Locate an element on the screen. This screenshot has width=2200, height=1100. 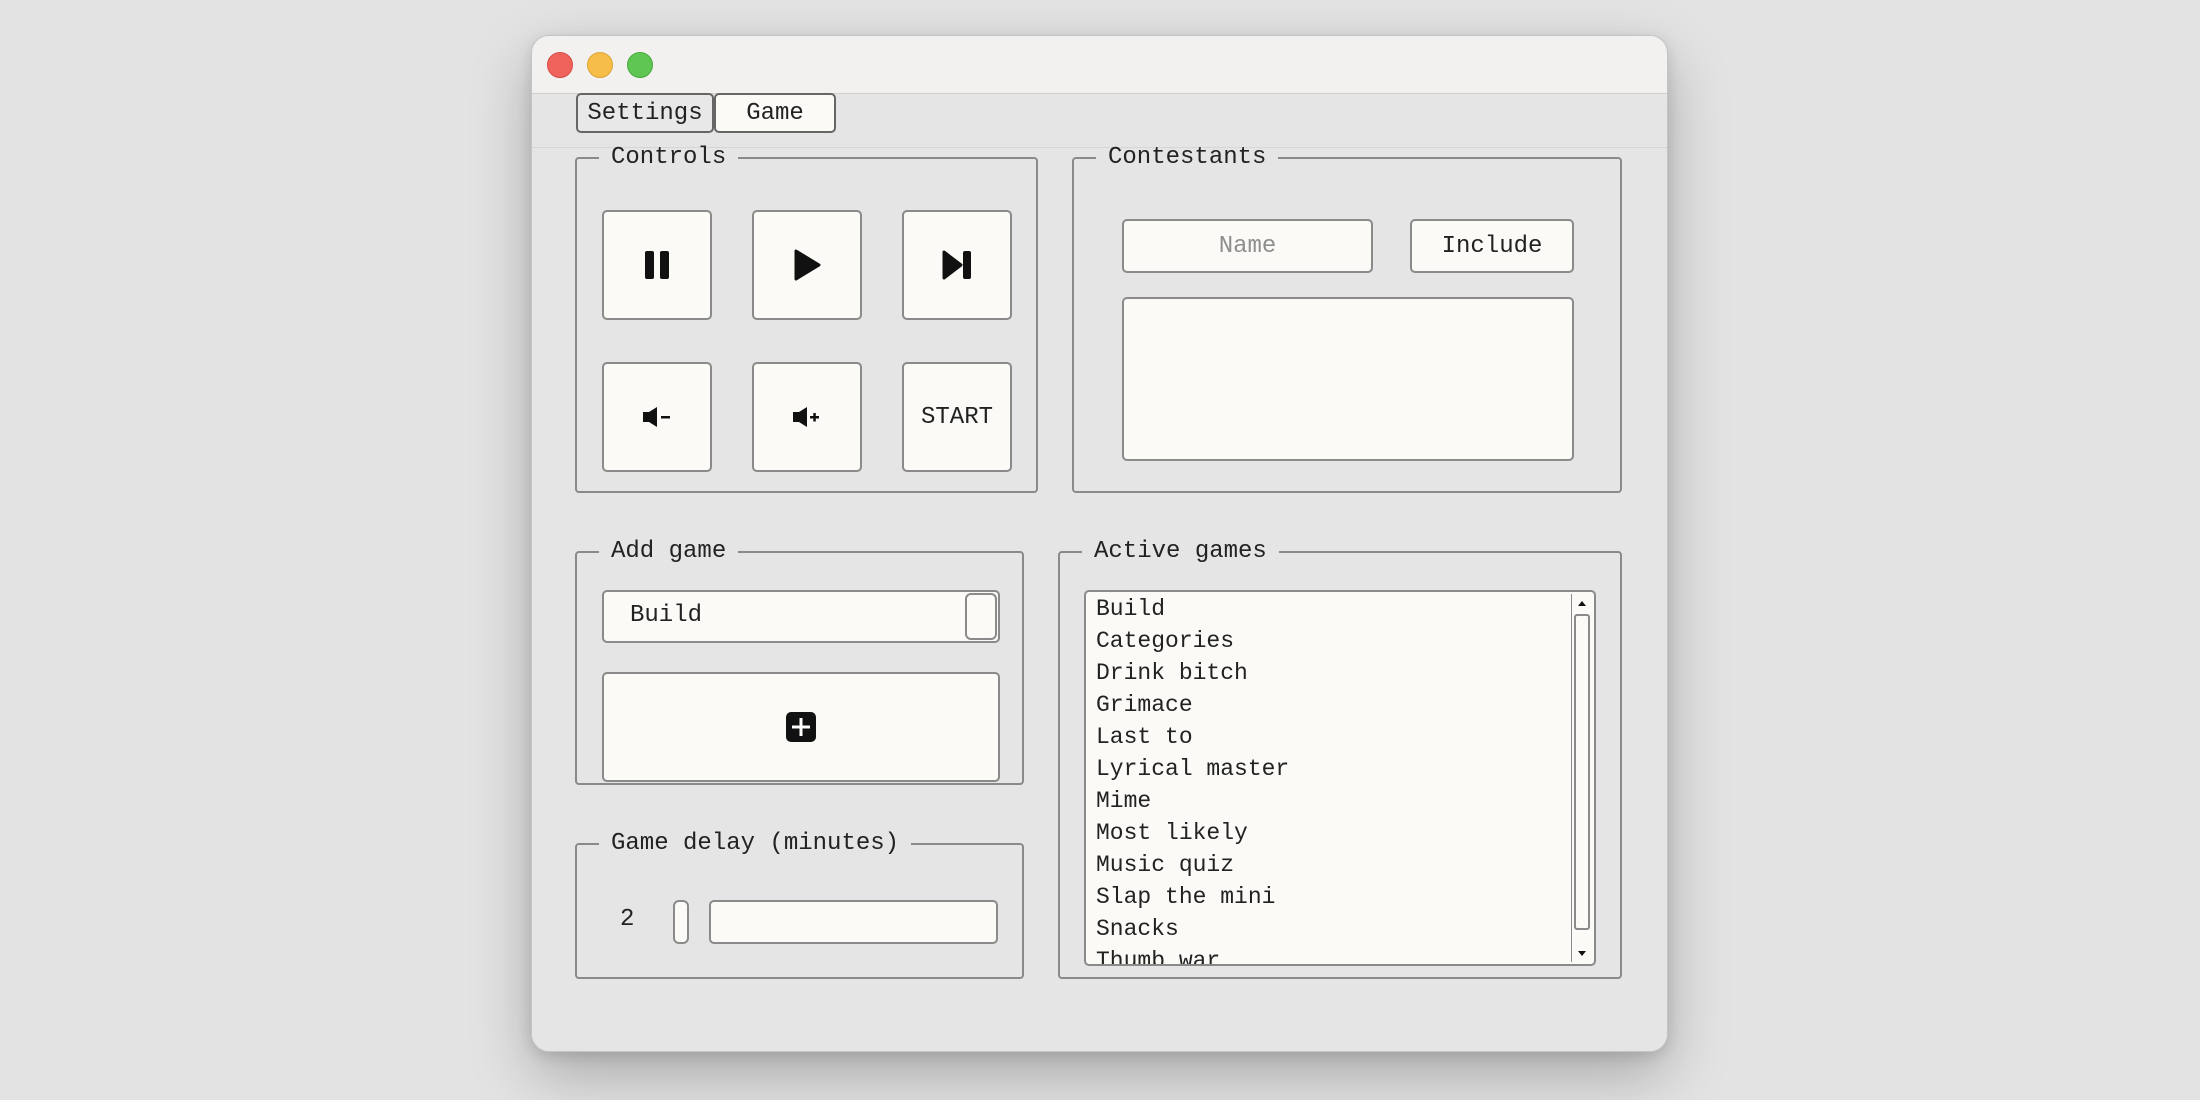
start-button: START is located at coordinates (957, 417).